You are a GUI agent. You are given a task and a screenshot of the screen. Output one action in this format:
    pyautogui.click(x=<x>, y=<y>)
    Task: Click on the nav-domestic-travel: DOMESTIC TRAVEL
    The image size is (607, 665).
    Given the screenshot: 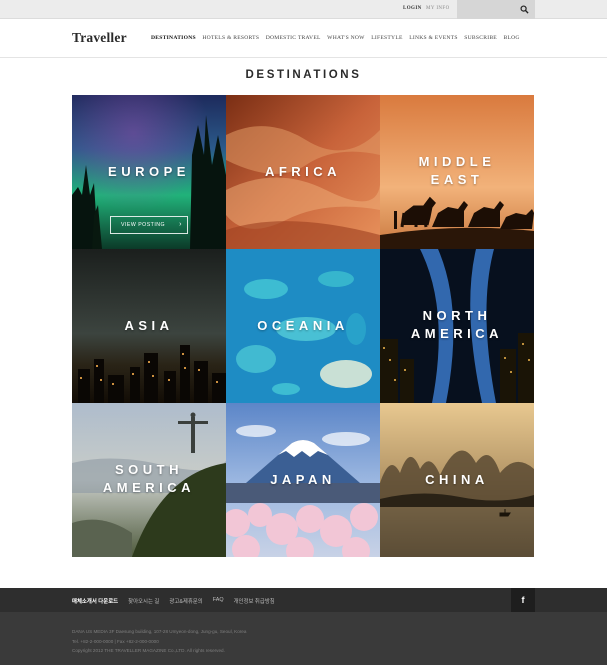 What is the action you would take?
    pyautogui.click(x=293, y=38)
    